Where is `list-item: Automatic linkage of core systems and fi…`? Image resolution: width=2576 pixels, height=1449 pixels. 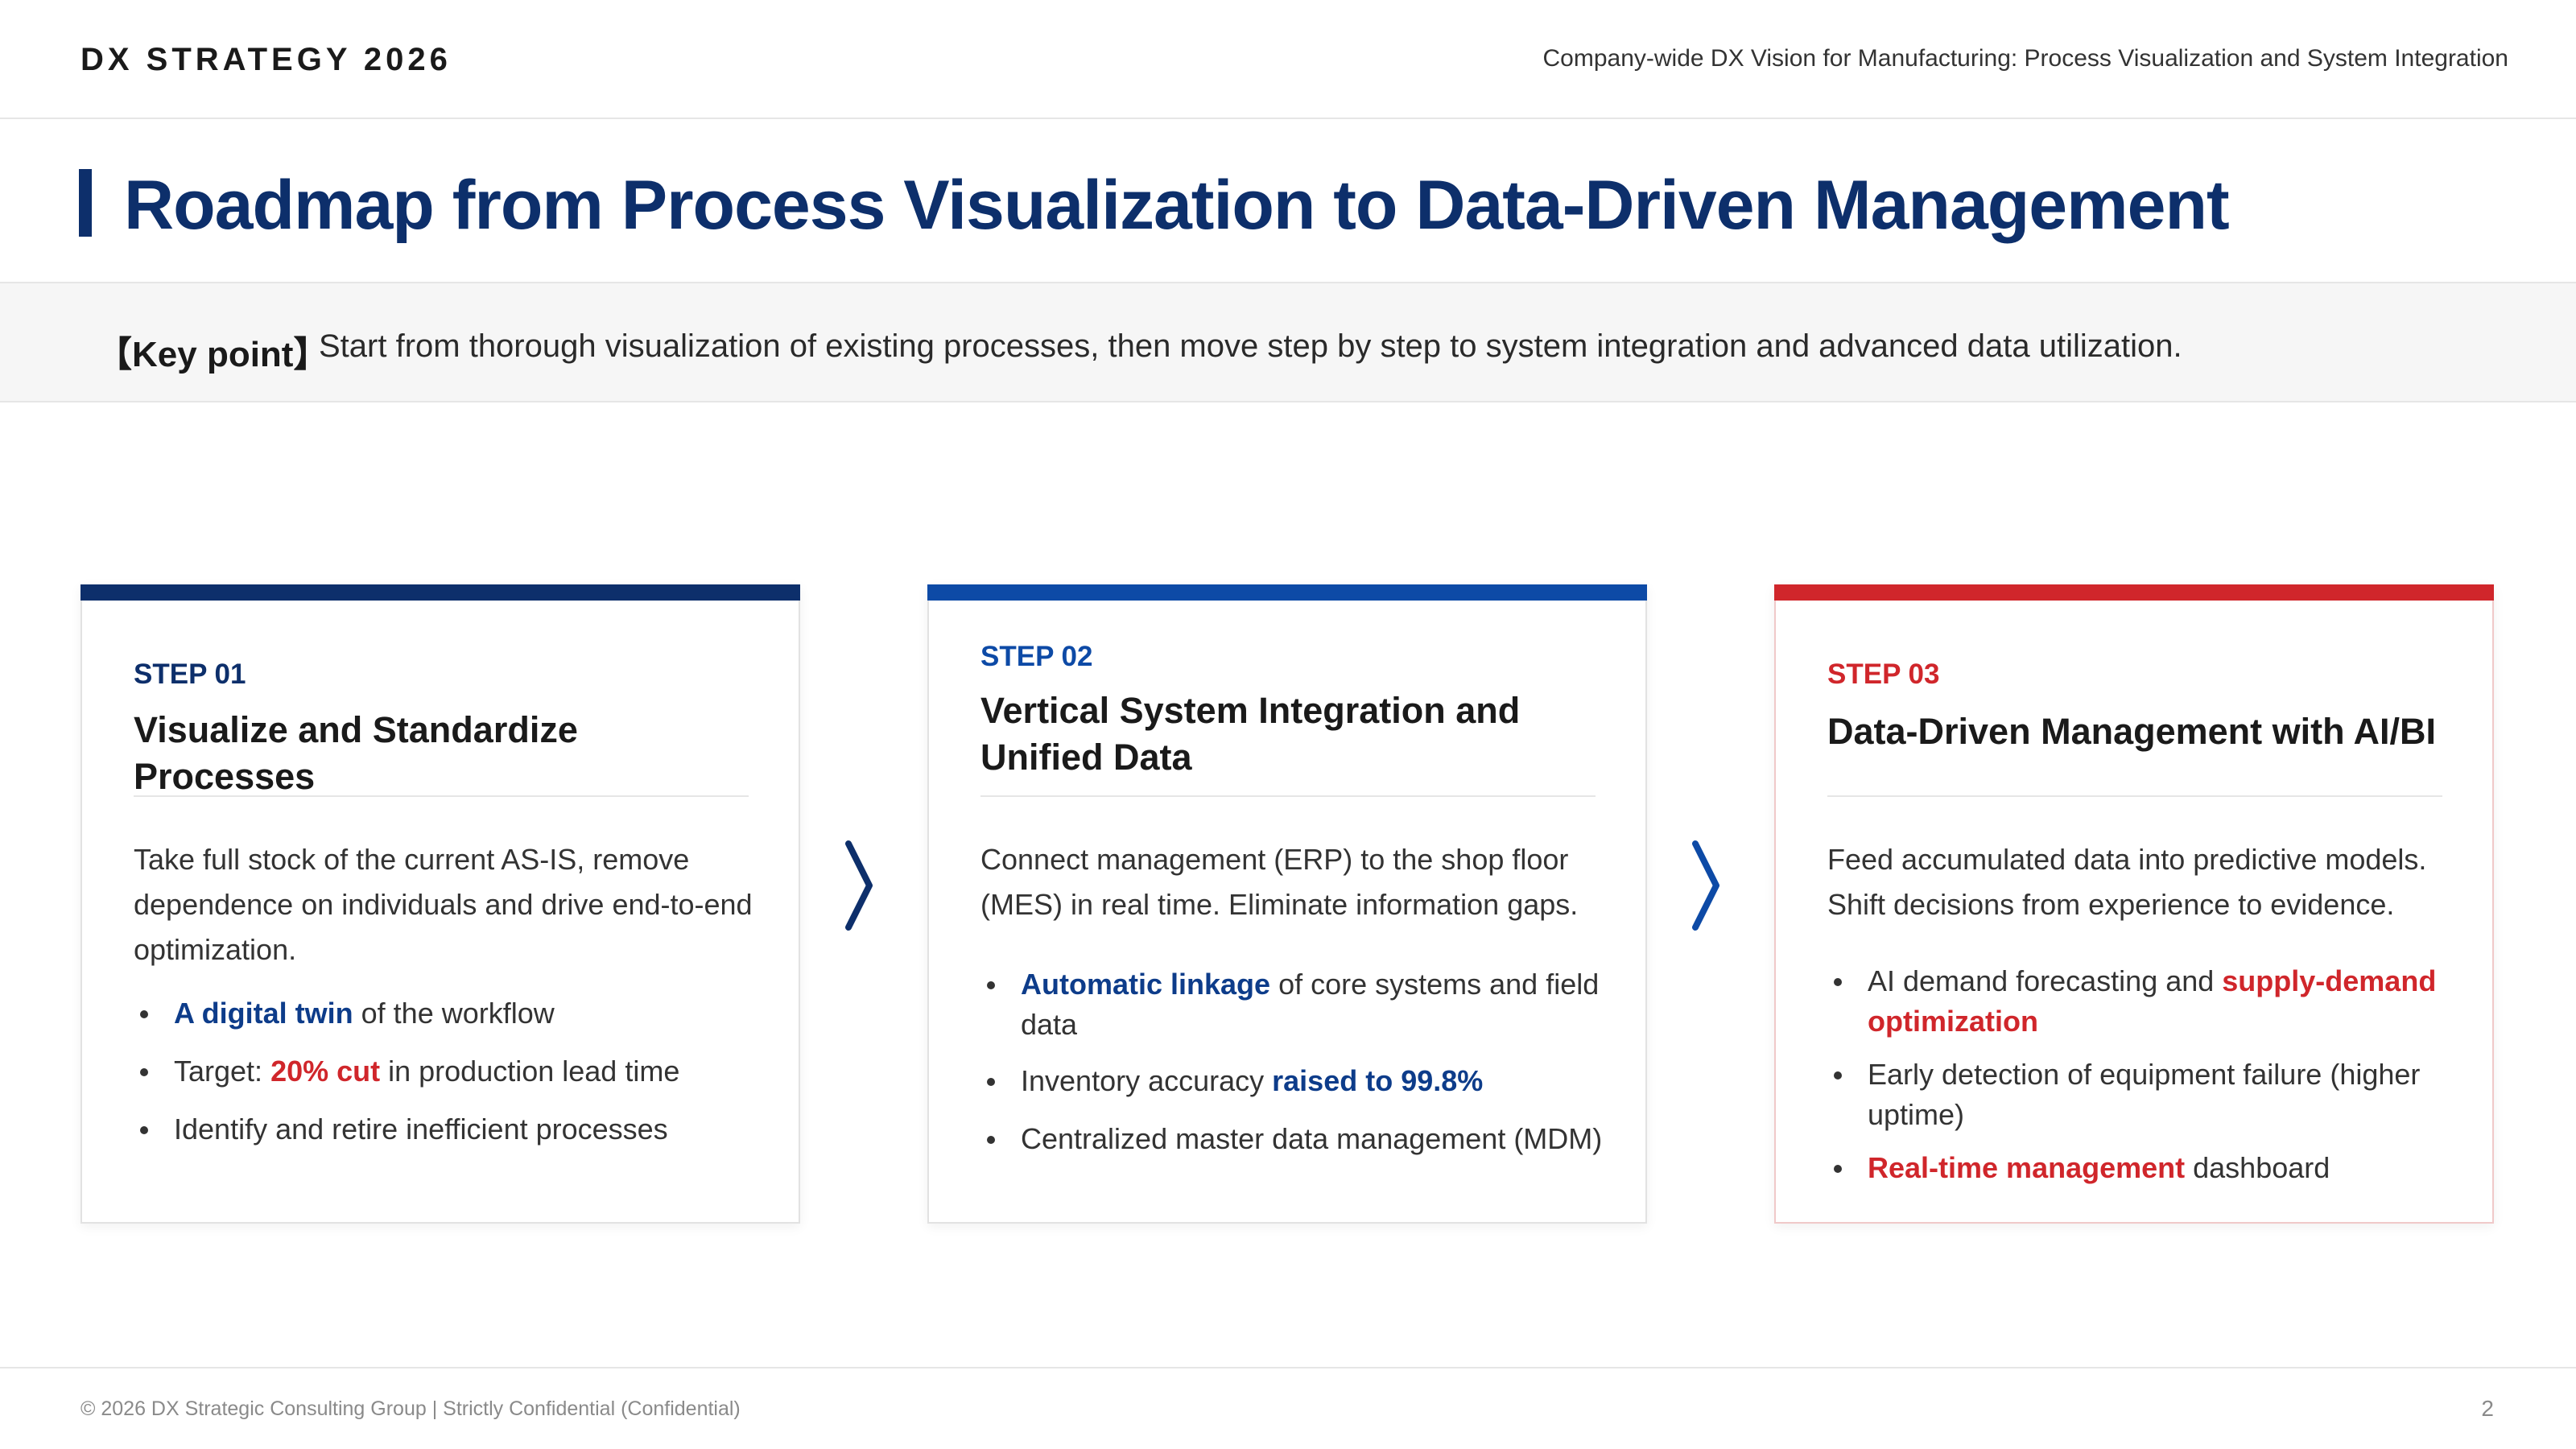
list-item: Automatic linkage of core systems and fi… is located at coordinates (1294, 1005).